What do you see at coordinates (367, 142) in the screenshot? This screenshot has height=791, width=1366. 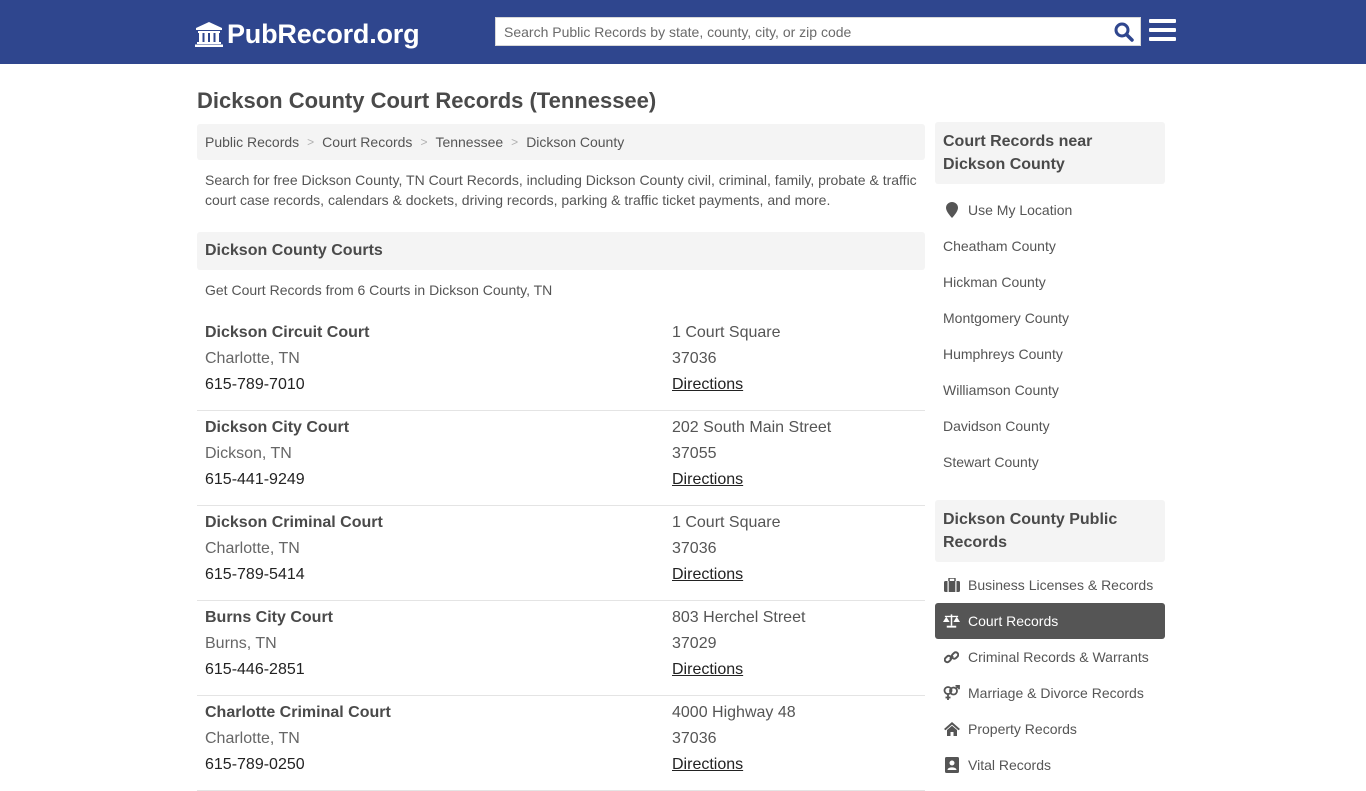 I see `breadcrumb-court-records: Court Records` at bounding box center [367, 142].